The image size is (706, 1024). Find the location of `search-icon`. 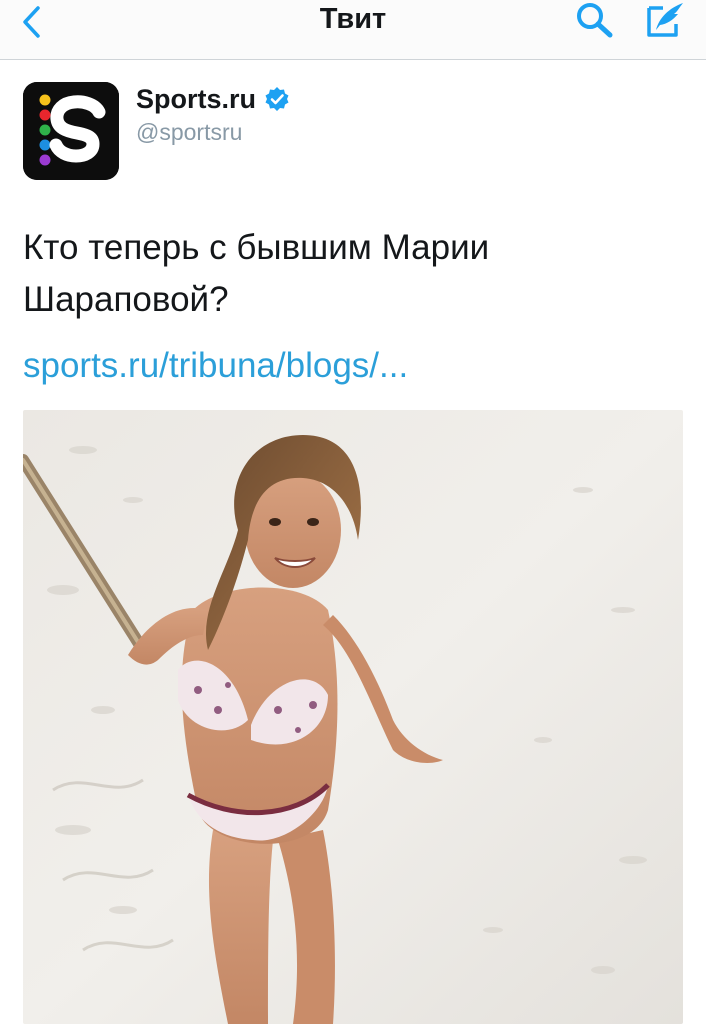

search-icon is located at coordinates (595, 20).